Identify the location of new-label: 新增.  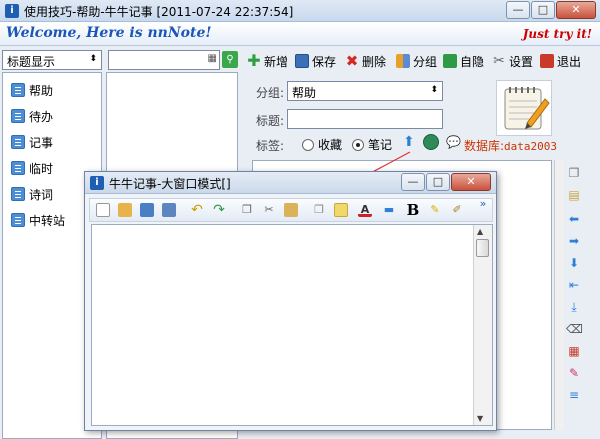
(276, 61).